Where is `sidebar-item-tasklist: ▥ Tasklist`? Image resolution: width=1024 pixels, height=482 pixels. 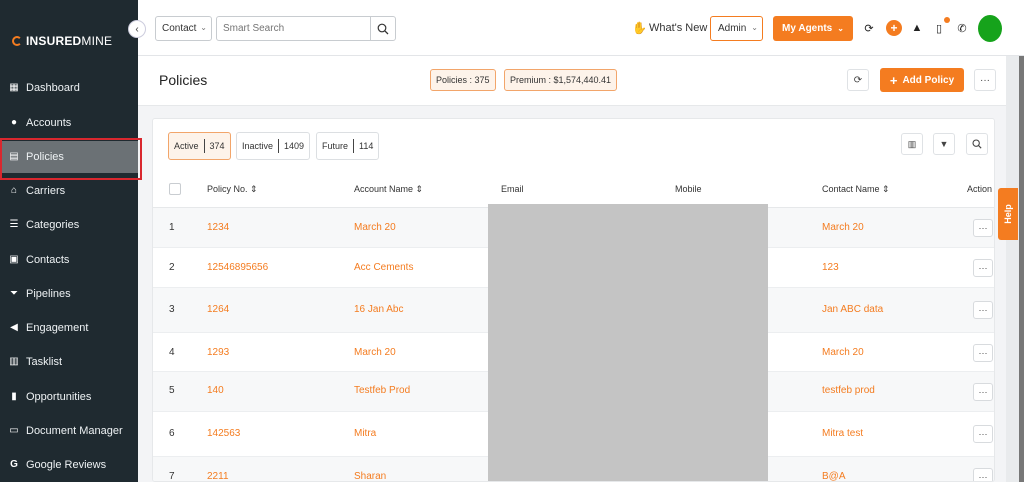 sidebar-item-tasklist: ▥ Tasklist is located at coordinates (69, 362).